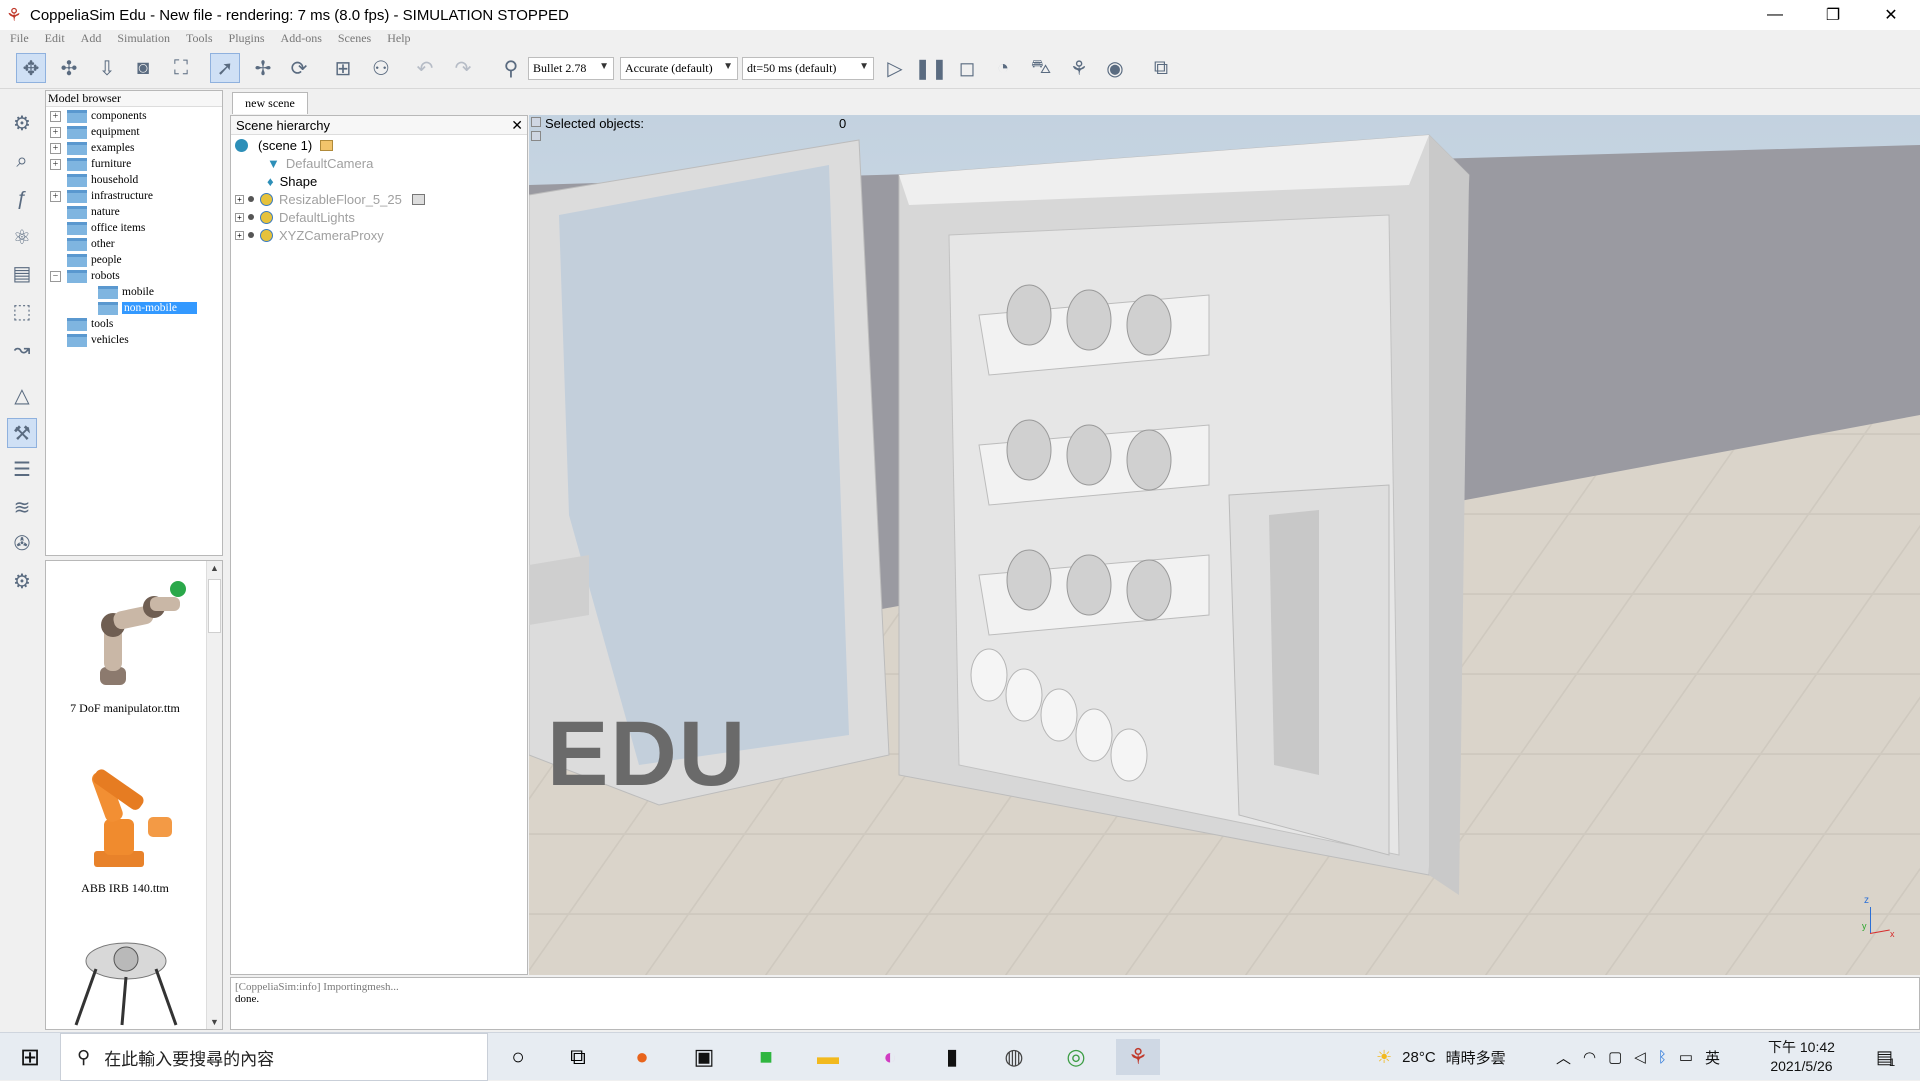  What do you see at coordinates (126, 292) in the screenshot?
I see `tree-item-mobile: mobile` at bounding box center [126, 292].